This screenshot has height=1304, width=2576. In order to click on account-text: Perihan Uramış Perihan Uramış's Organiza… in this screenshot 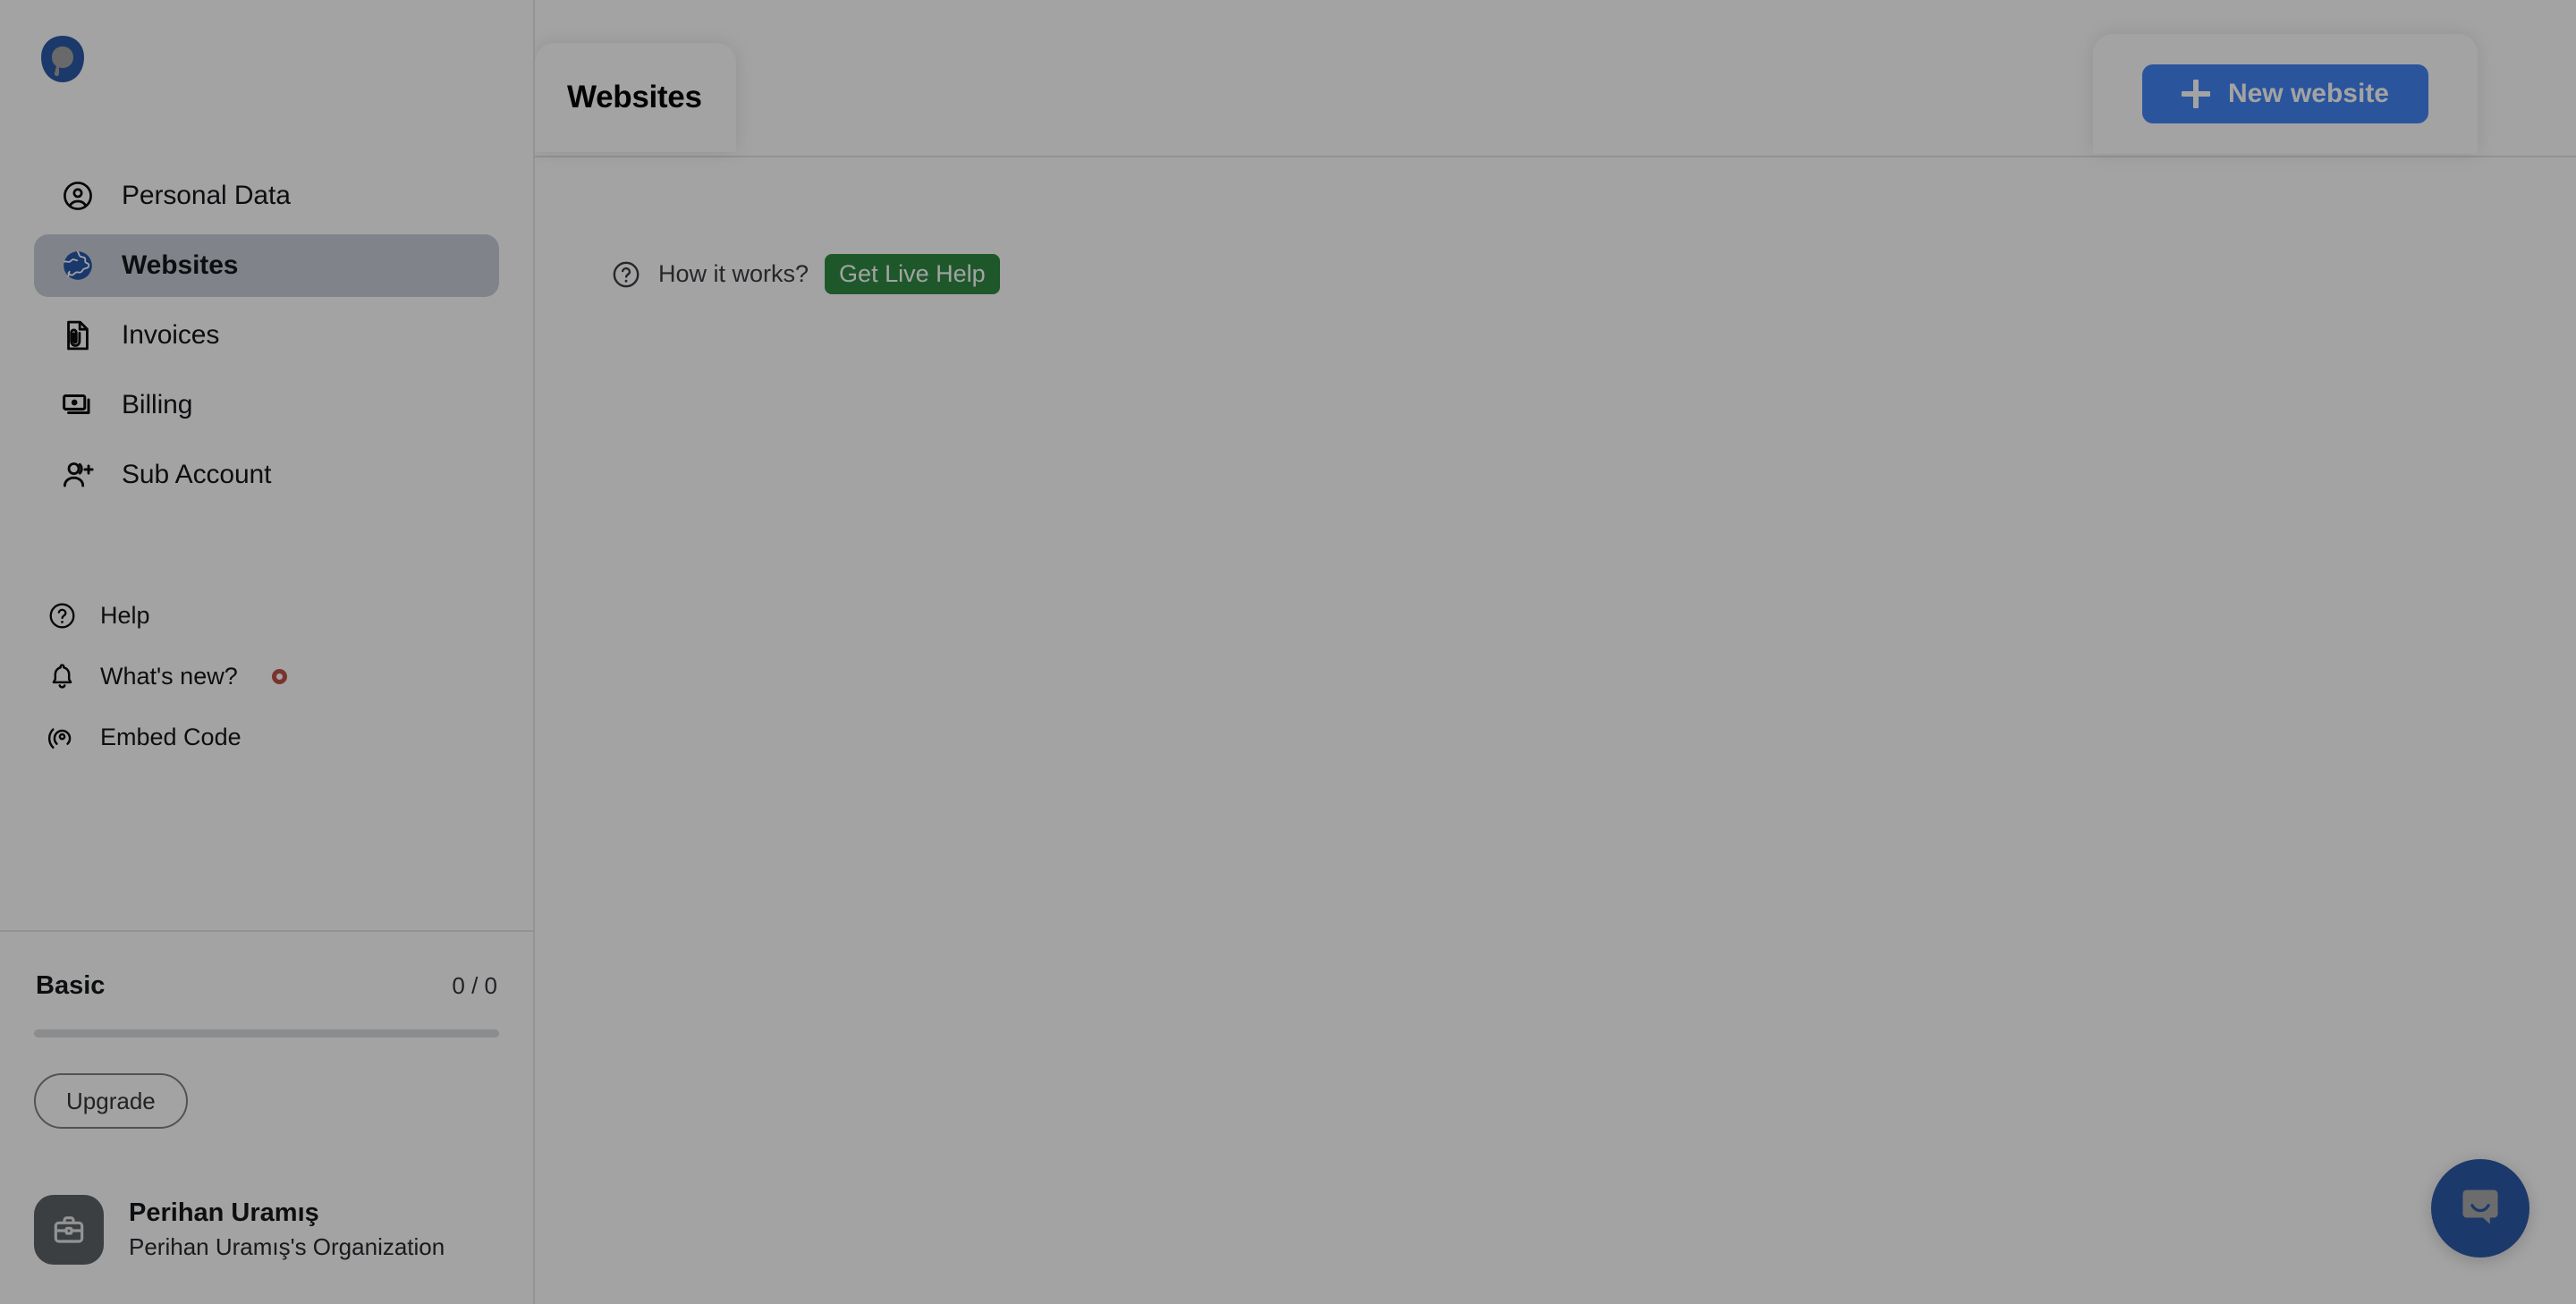, I will do `click(287, 1229)`.